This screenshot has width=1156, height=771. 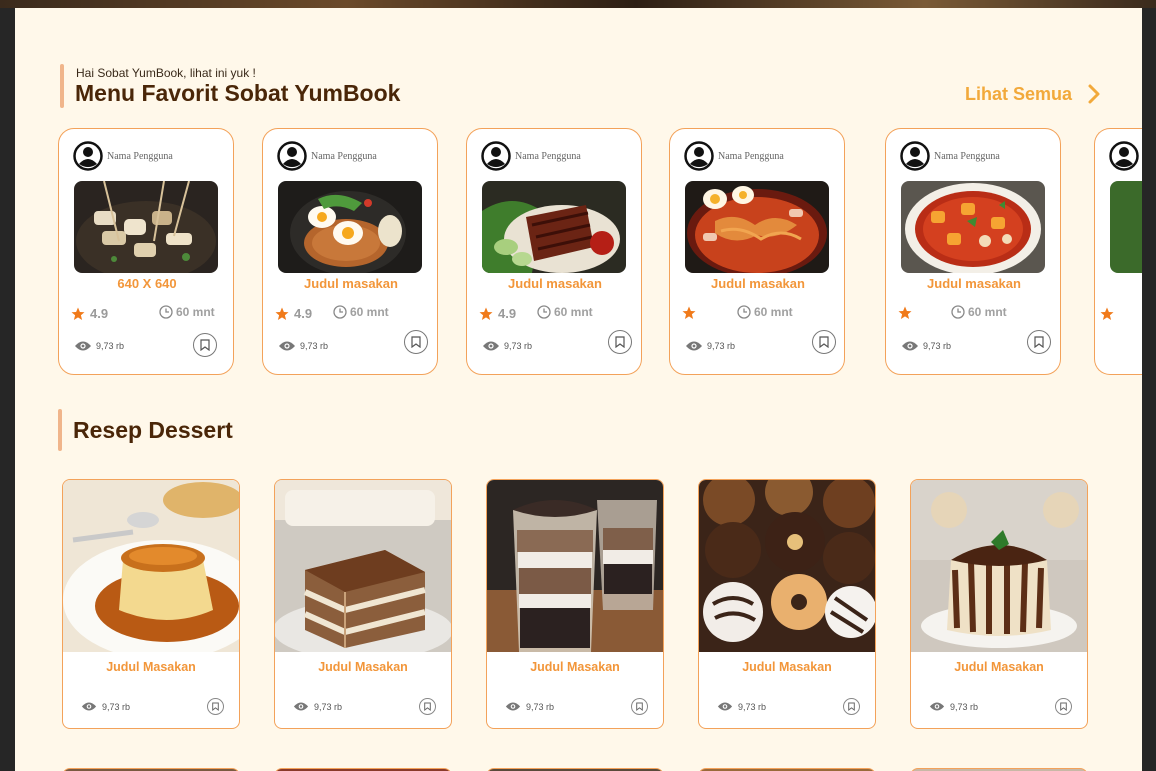 What do you see at coordinates (1019, 93) in the screenshot?
I see `see-all-label: Lihat Semua` at bounding box center [1019, 93].